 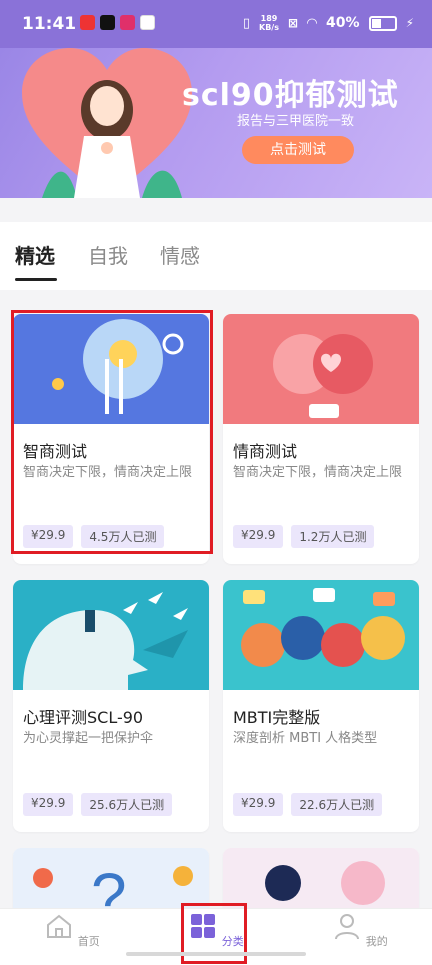 I want to click on nav-category: 分类, so click(x=216, y=930).